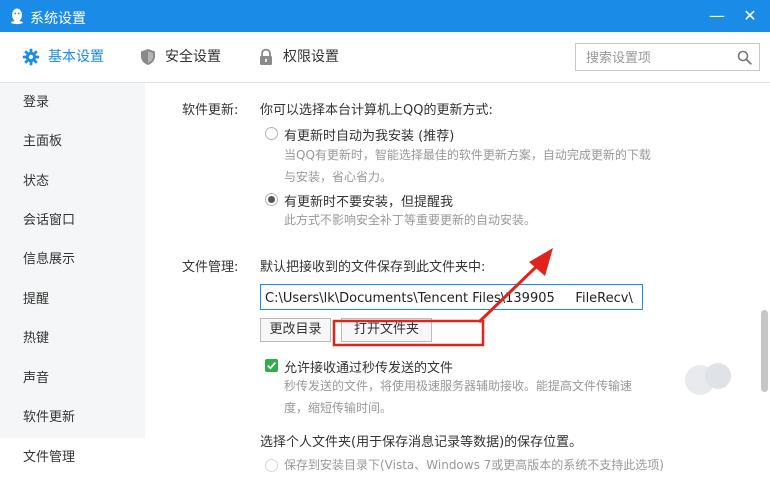 This screenshot has width=770, height=478. What do you see at coordinates (271, 465) in the screenshot?
I see `save-install-dir-radio` at bounding box center [271, 465].